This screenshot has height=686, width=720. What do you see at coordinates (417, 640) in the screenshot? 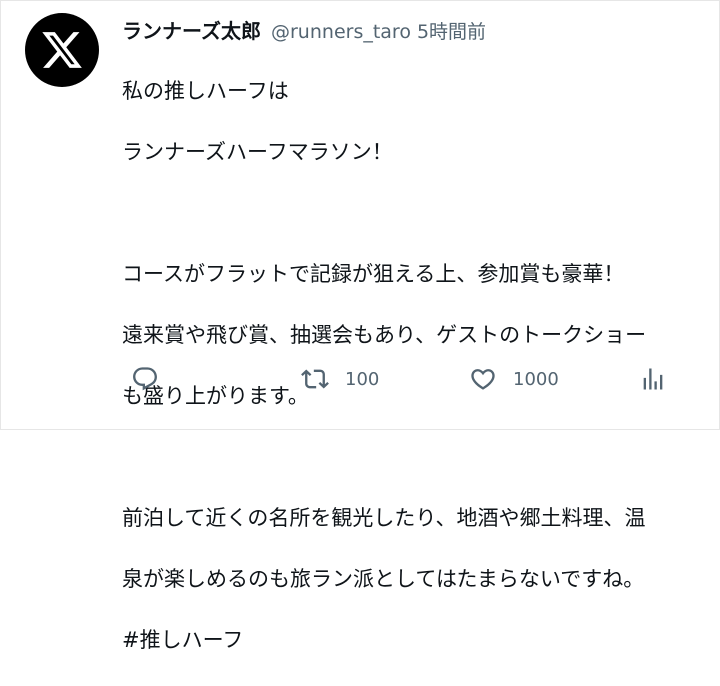
I see `hashtag-link: #推しハーフ` at bounding box center [417, 640].